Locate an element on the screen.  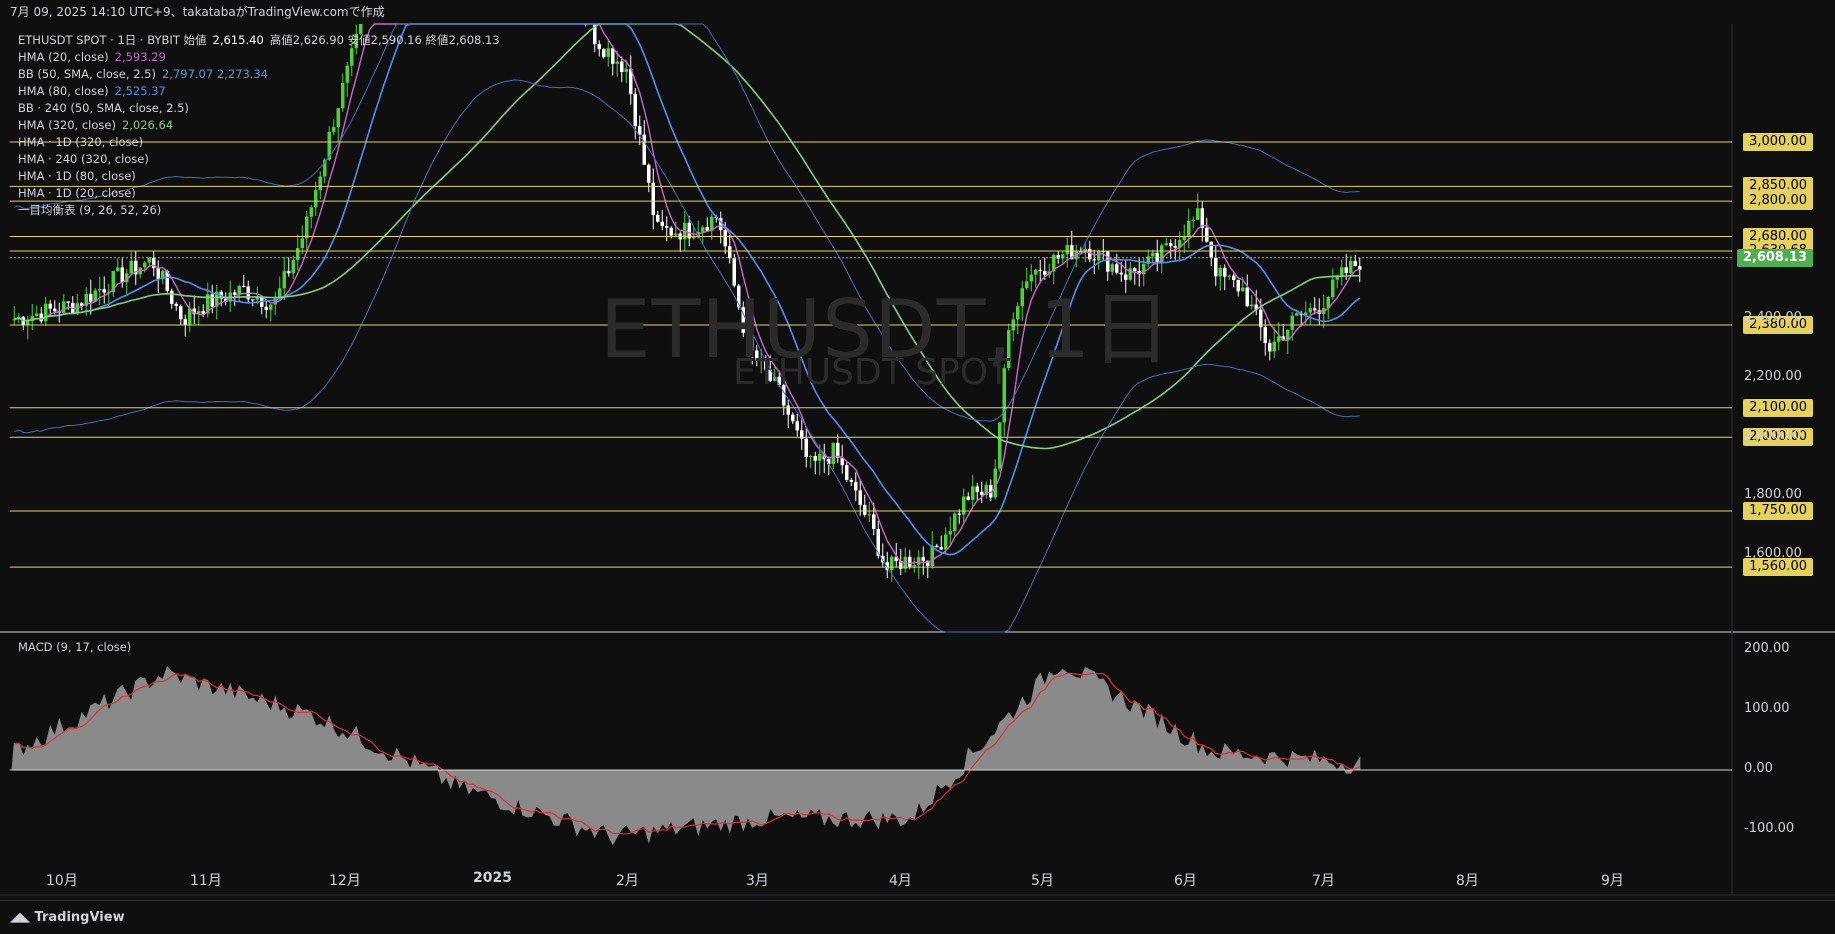
level-price-label: 1,750.00 is located at coordinates (1778, 510).